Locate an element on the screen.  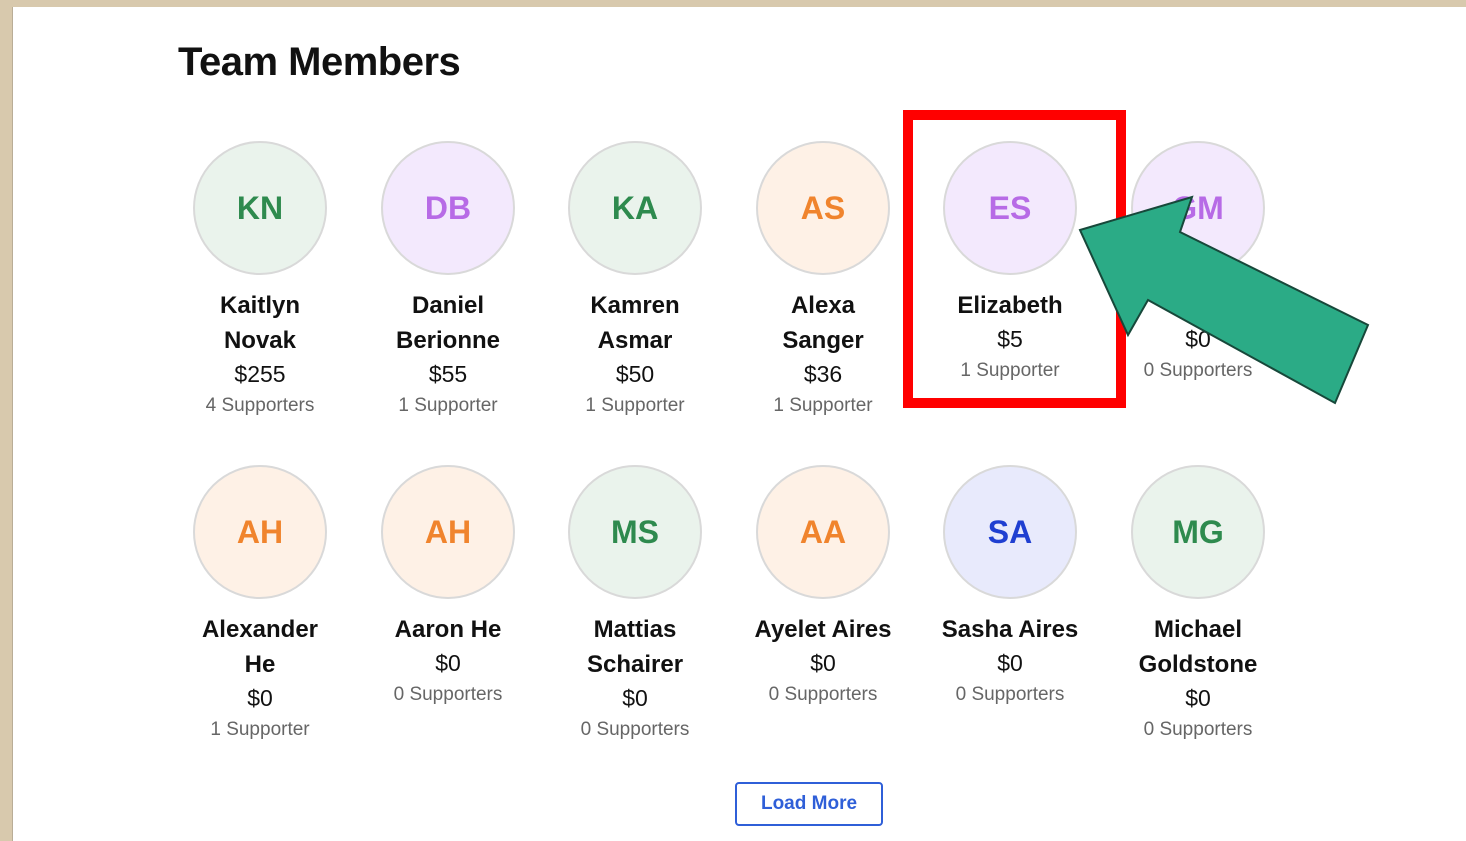
avatar: MS is located at coordinates (635, 532).